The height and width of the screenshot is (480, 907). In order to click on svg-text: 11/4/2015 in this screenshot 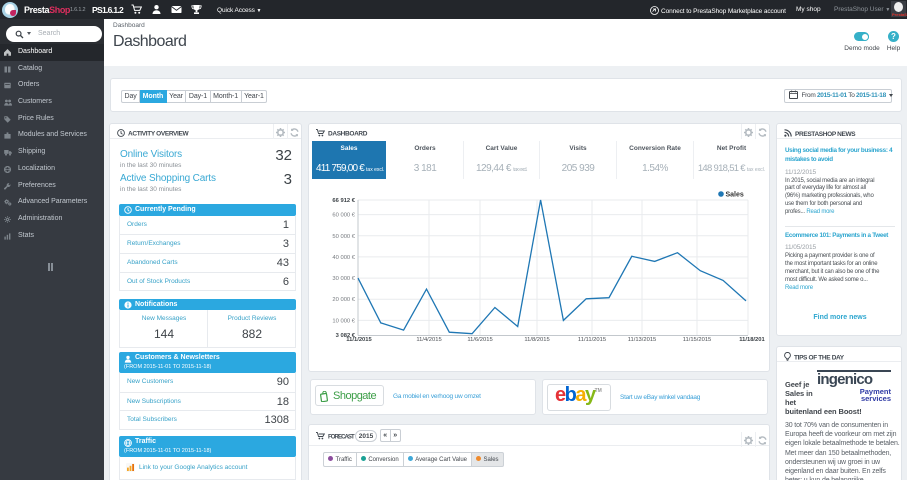, I will do `click(428, 340)`.